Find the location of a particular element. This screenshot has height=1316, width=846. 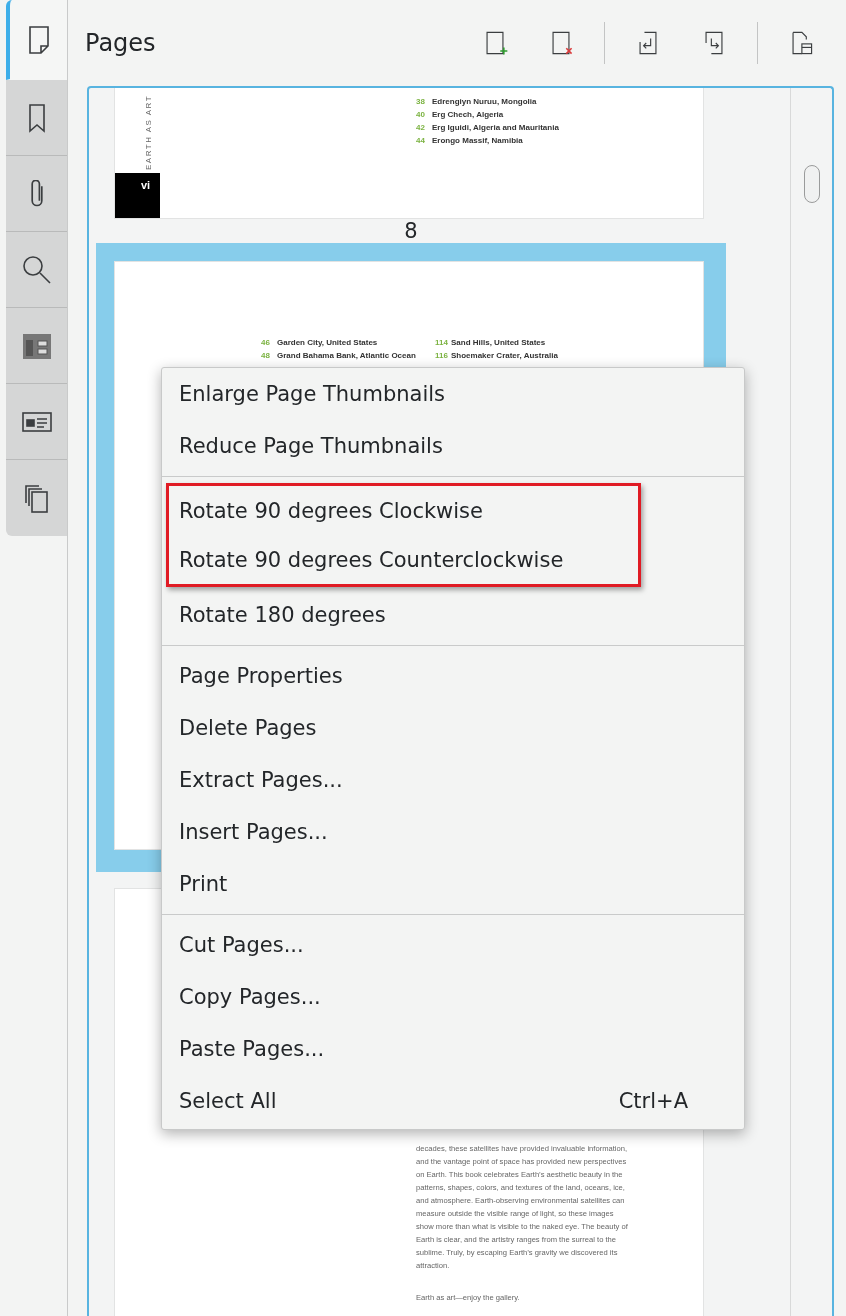

page-reference: 42 is located at coordinates (421, 127).